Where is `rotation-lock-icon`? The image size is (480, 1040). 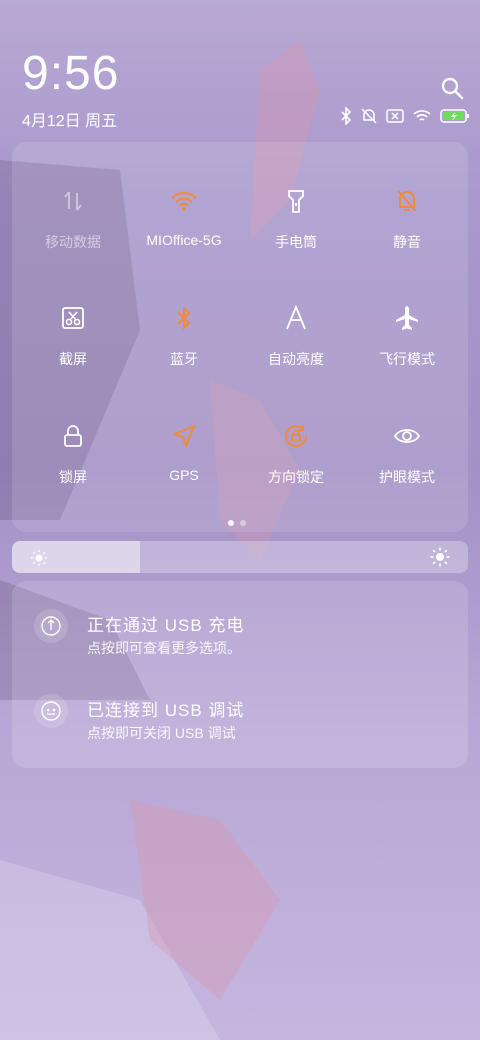 rotation-lock-icon is located at coordinates (296, 436).